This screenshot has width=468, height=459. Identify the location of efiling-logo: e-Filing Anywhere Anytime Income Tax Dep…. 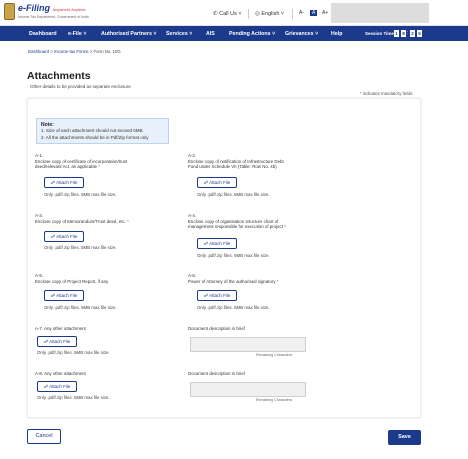
(46, 11).